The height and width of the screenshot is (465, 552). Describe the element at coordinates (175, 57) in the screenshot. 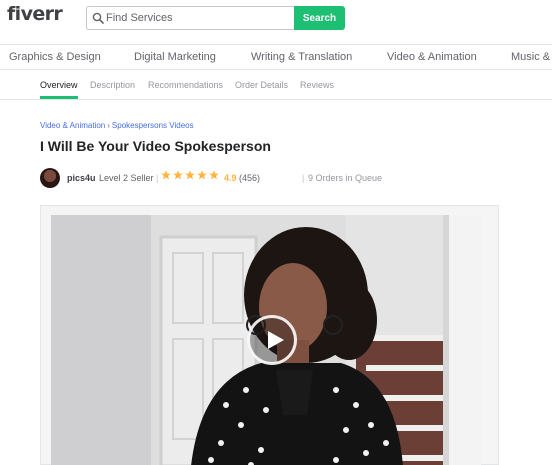

I see `category-digital-marketing: Digital Marketing` at that location.